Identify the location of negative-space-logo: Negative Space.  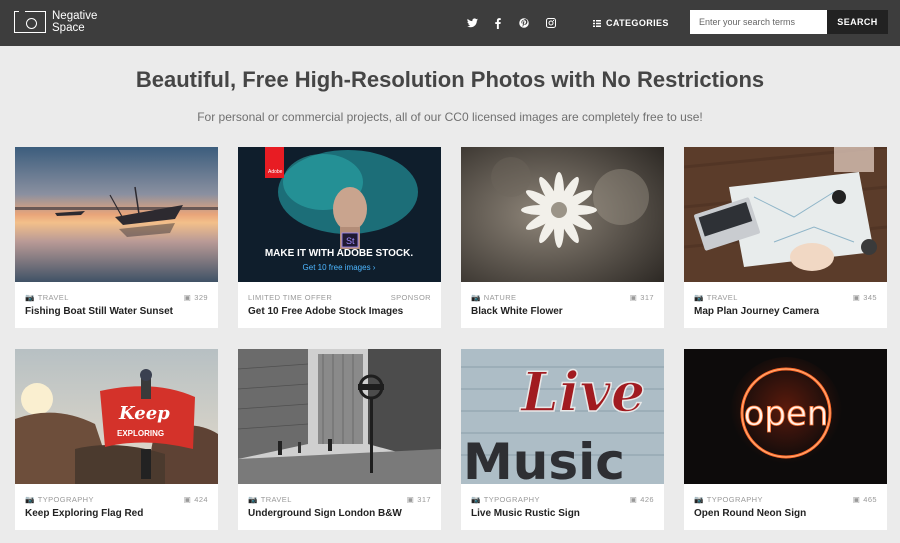
(59, 22).